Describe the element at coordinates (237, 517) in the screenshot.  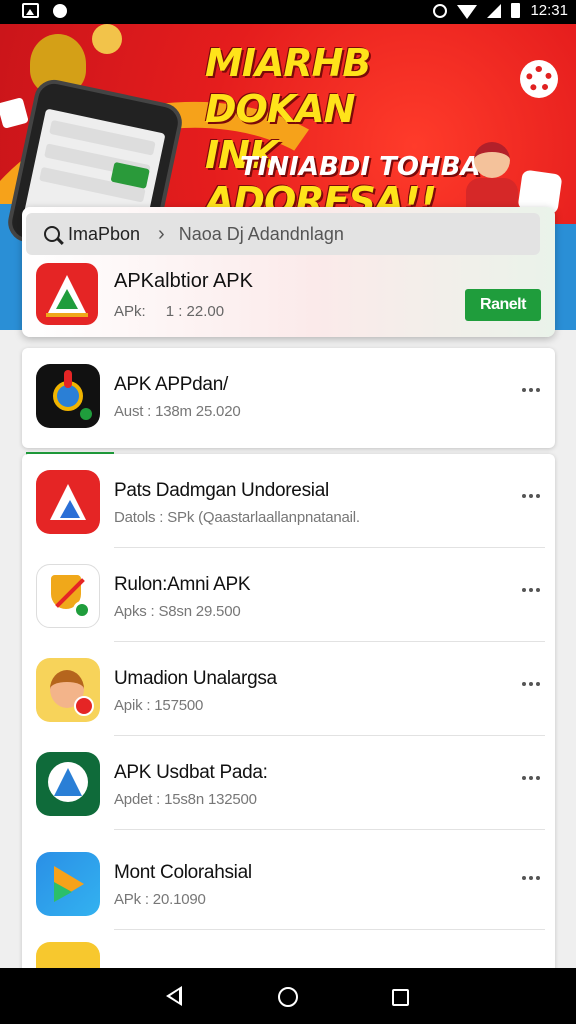
I see `app-meta: Datols : SPk (Qaastarlaallanpnatanail.` at that location.